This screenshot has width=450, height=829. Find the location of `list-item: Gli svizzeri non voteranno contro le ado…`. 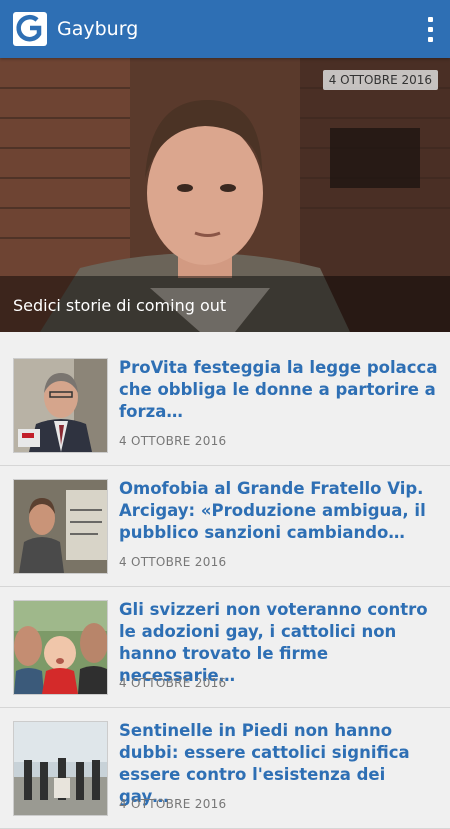

list-item: Gli svizzeri non voteranno contro le ado… is located at coordinates (225, 647).